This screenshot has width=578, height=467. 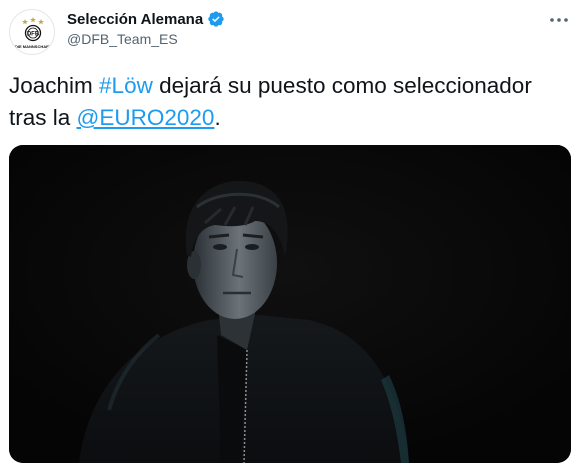 I want to click on tweet-text-part: Joachim, so click(x=54, y=85).